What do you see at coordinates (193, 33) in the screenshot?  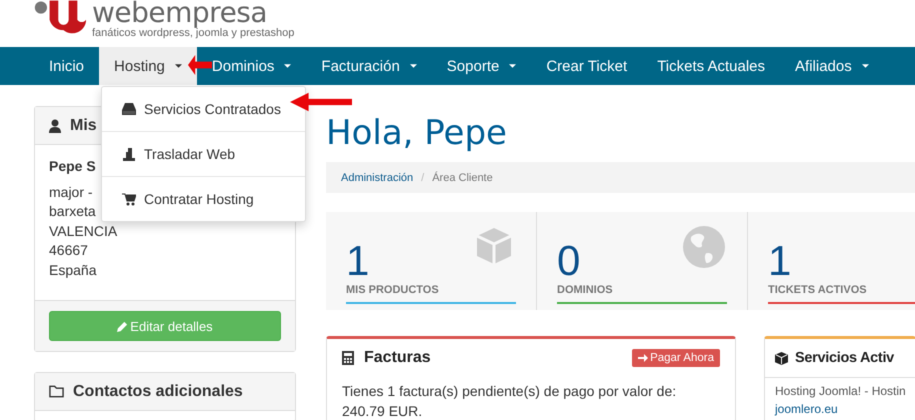 I see `logo-tagline: fanáticos wordpress, joomla y prestashop` at bounding box center [193, 33].